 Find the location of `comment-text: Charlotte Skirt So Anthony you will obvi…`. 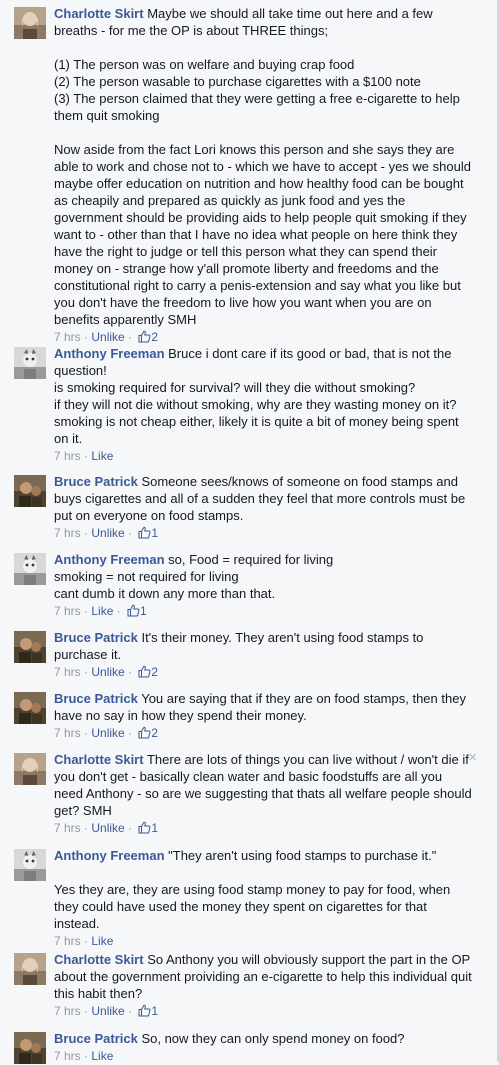

comment-text: Charlotte Skirt So Anthony you will obvi… is located at coordinates (265, 976).